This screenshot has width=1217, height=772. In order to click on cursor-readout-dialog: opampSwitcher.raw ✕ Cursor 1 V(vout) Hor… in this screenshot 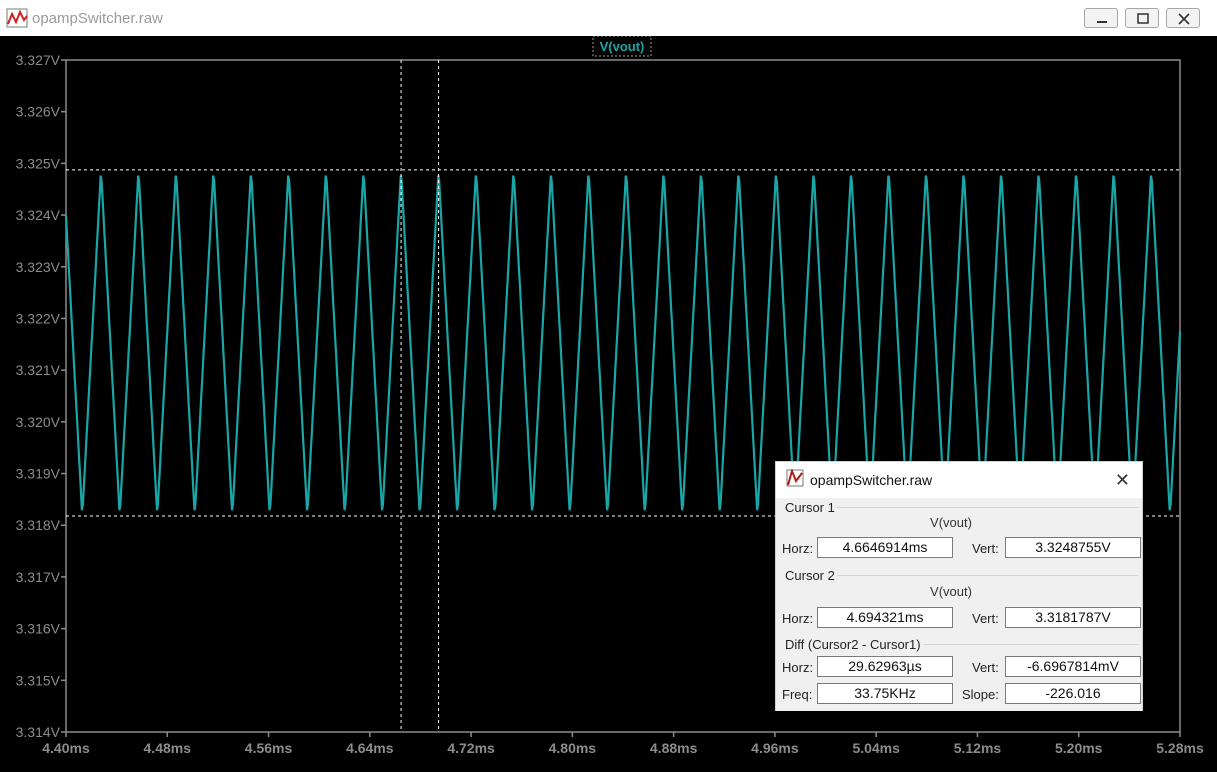, I will do `click(959, 586)`.